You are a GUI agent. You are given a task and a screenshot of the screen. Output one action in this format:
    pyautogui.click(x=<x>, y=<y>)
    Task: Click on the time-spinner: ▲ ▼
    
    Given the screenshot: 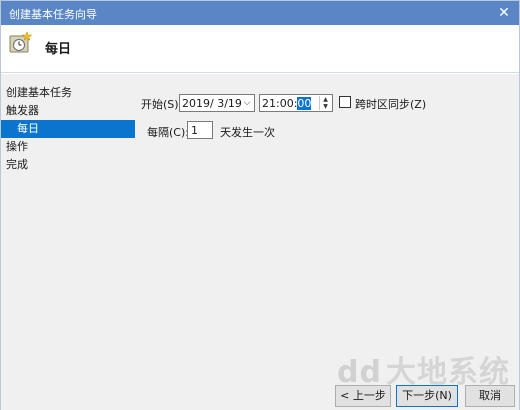 What is the action you would take?
    pyautogui.click(x=325, y=103)
    